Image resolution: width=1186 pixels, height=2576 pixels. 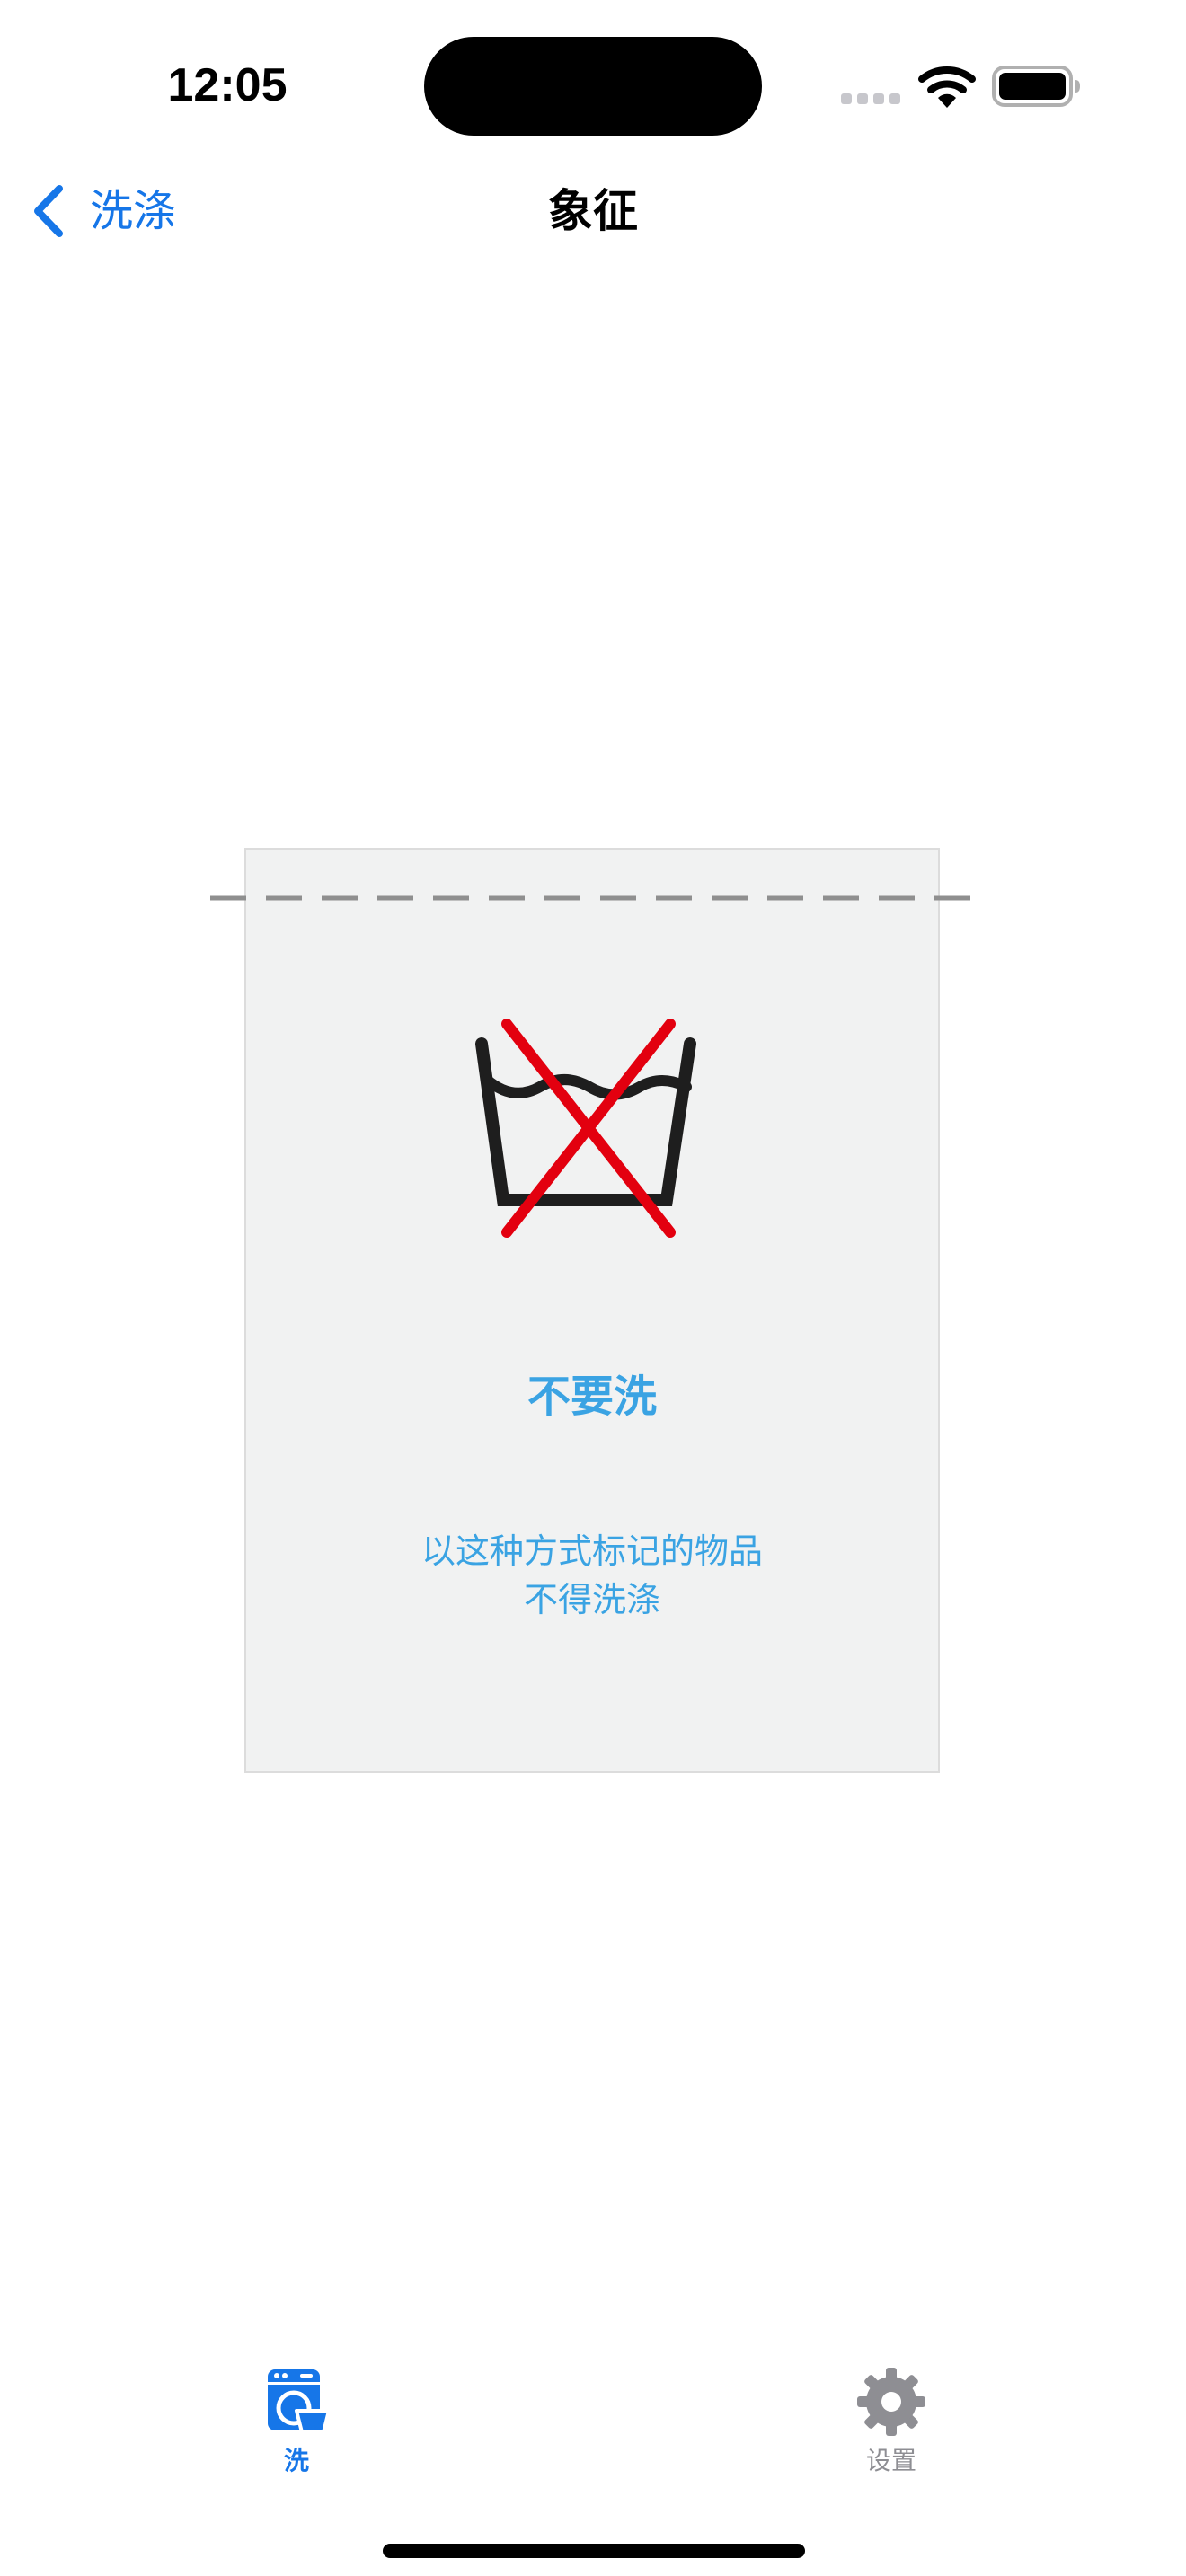 I want to click on gear-icon, so click(x=891, y=2402).